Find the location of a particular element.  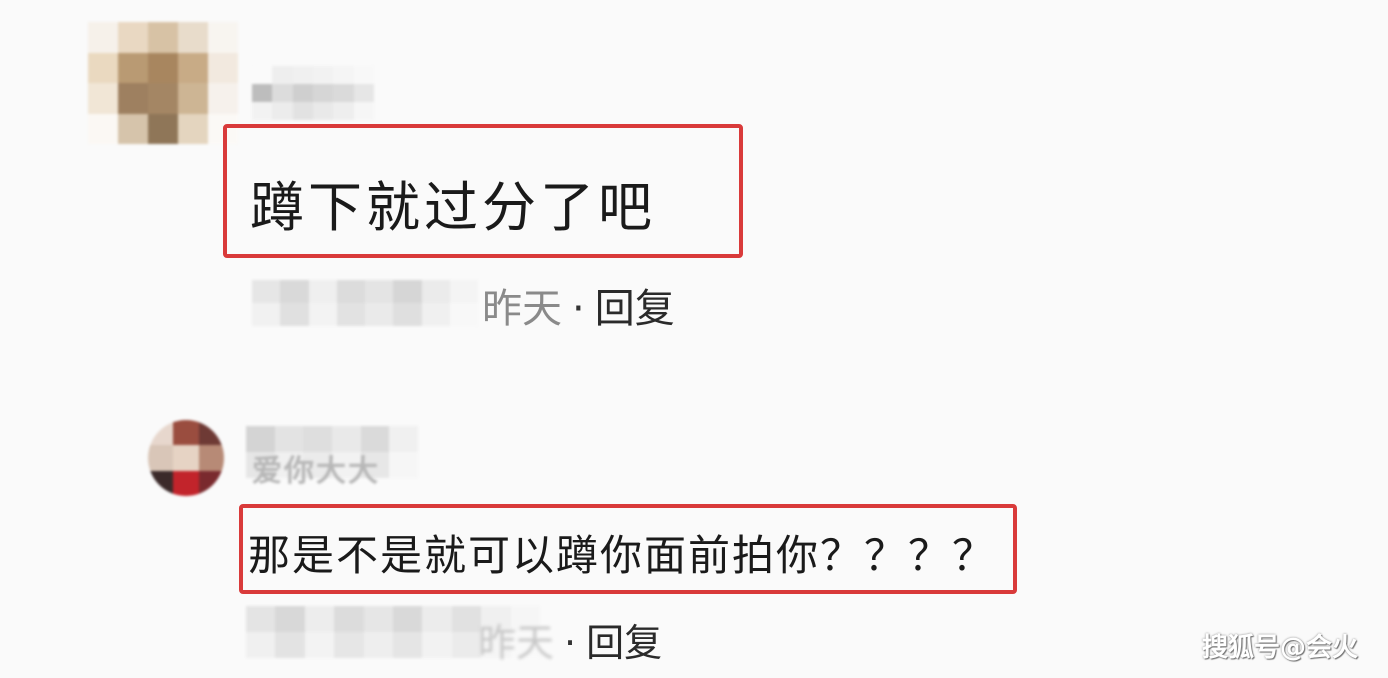

comment-text: 蹲下就过分了吧 is located at coordinates (453, 207).